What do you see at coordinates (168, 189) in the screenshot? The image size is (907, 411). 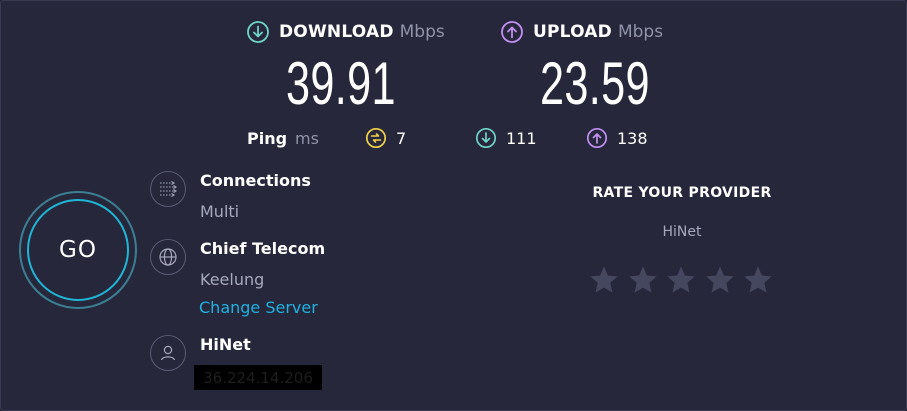 I see `connections-icon` at bounding box center [168, 189].